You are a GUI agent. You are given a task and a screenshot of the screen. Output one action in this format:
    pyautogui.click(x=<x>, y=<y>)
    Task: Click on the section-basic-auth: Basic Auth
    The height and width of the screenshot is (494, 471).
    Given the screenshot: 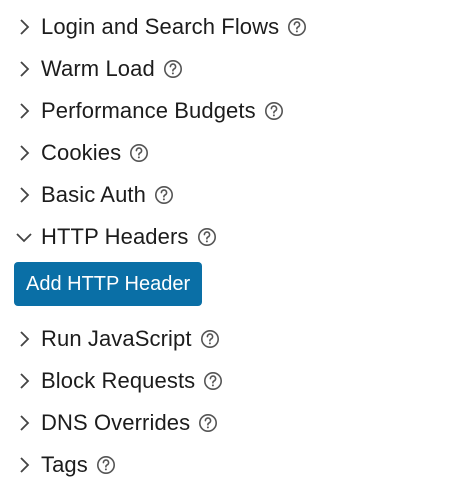 What is the action you would take?
    pyautogui.click(x=94, y=195)
    